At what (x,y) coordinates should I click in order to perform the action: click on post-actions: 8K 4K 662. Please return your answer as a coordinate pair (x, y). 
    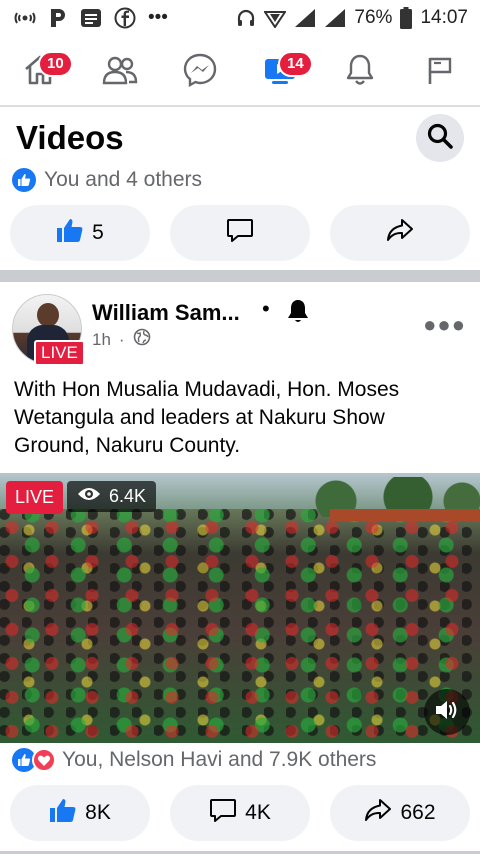
    Looking at the image, I should click on (240, 813).